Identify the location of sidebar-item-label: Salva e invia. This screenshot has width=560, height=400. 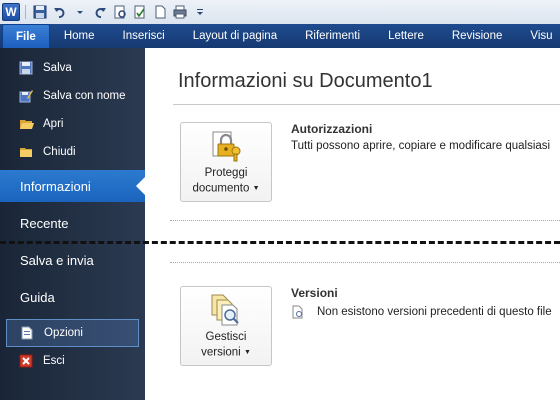
(57, 260).